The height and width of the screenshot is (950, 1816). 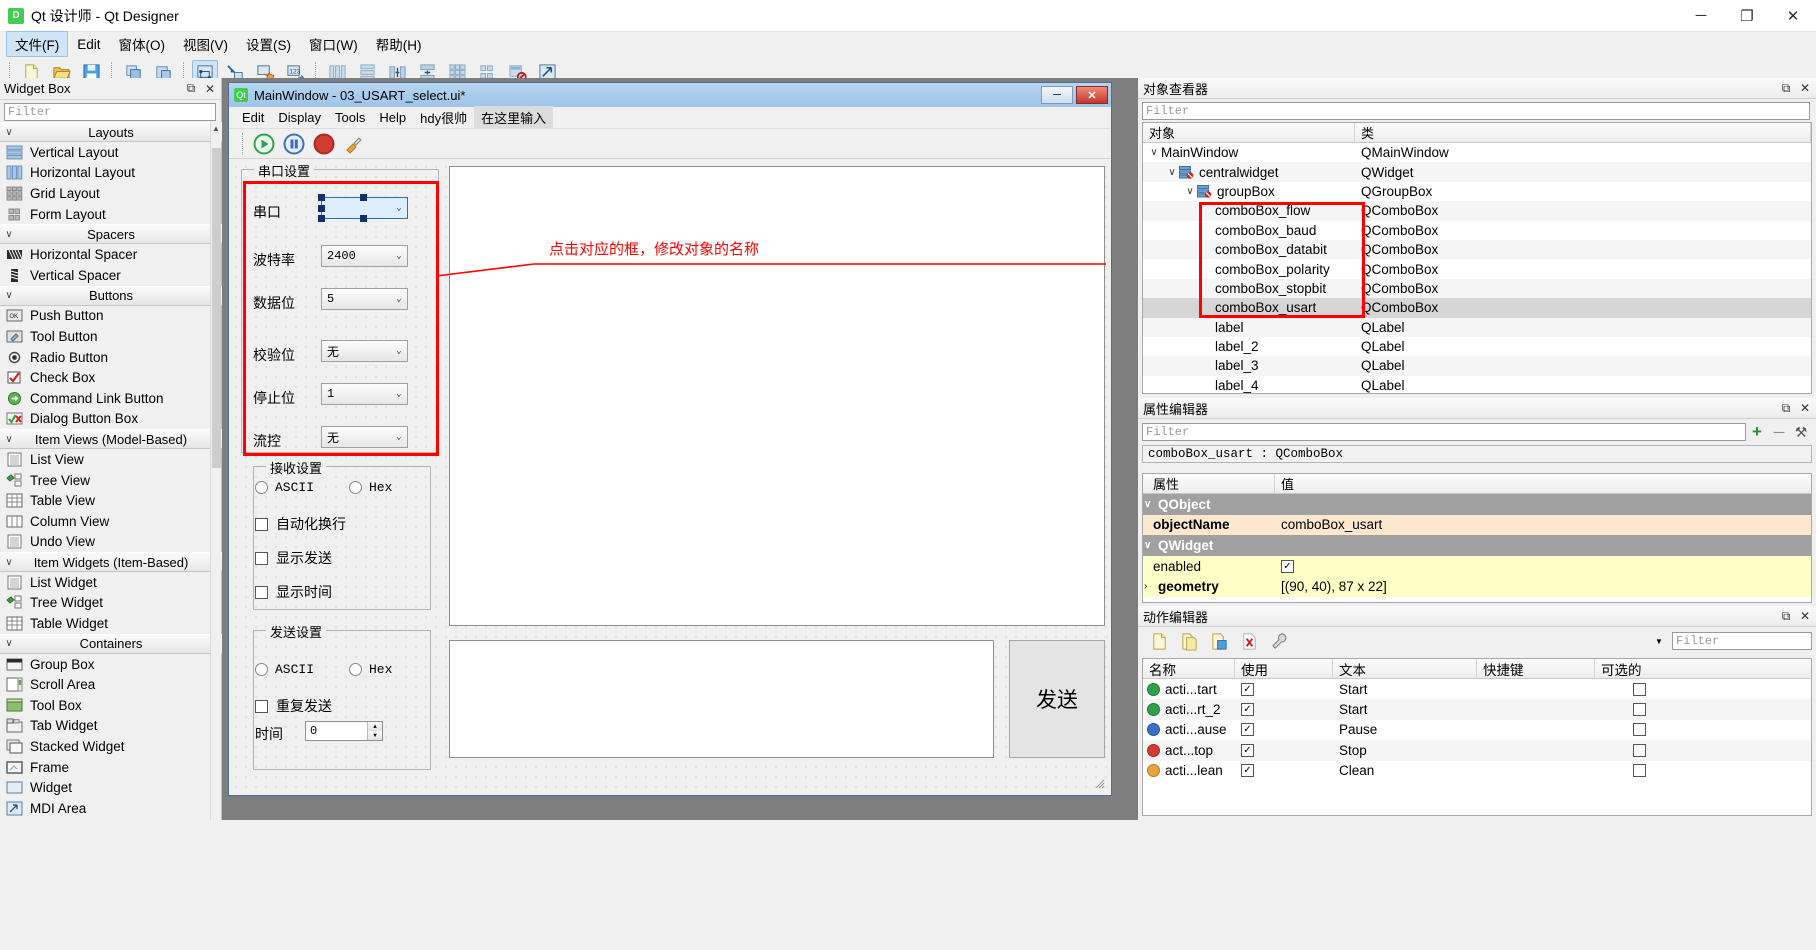 I want to click on action-row: acti...rt_2 ✓ Start, so click(x=1477, y=709).